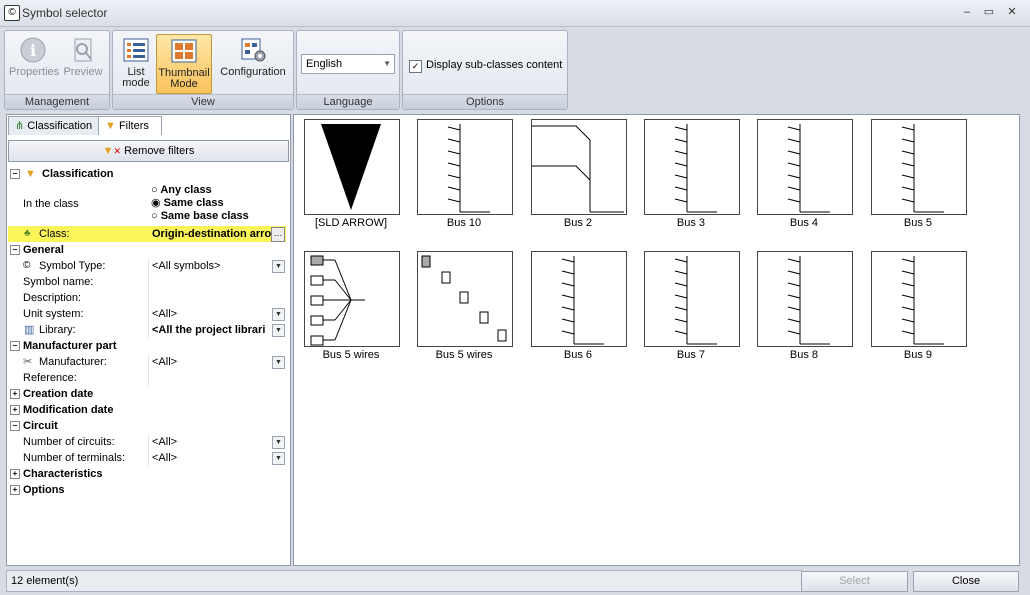 Image resolution: width=1030 pixels, height=595 pixels. What do you see at coordinates (918, 223) in the screenshot?
I see `symbol-label: Bus 5` at bounding box center [918, 223].